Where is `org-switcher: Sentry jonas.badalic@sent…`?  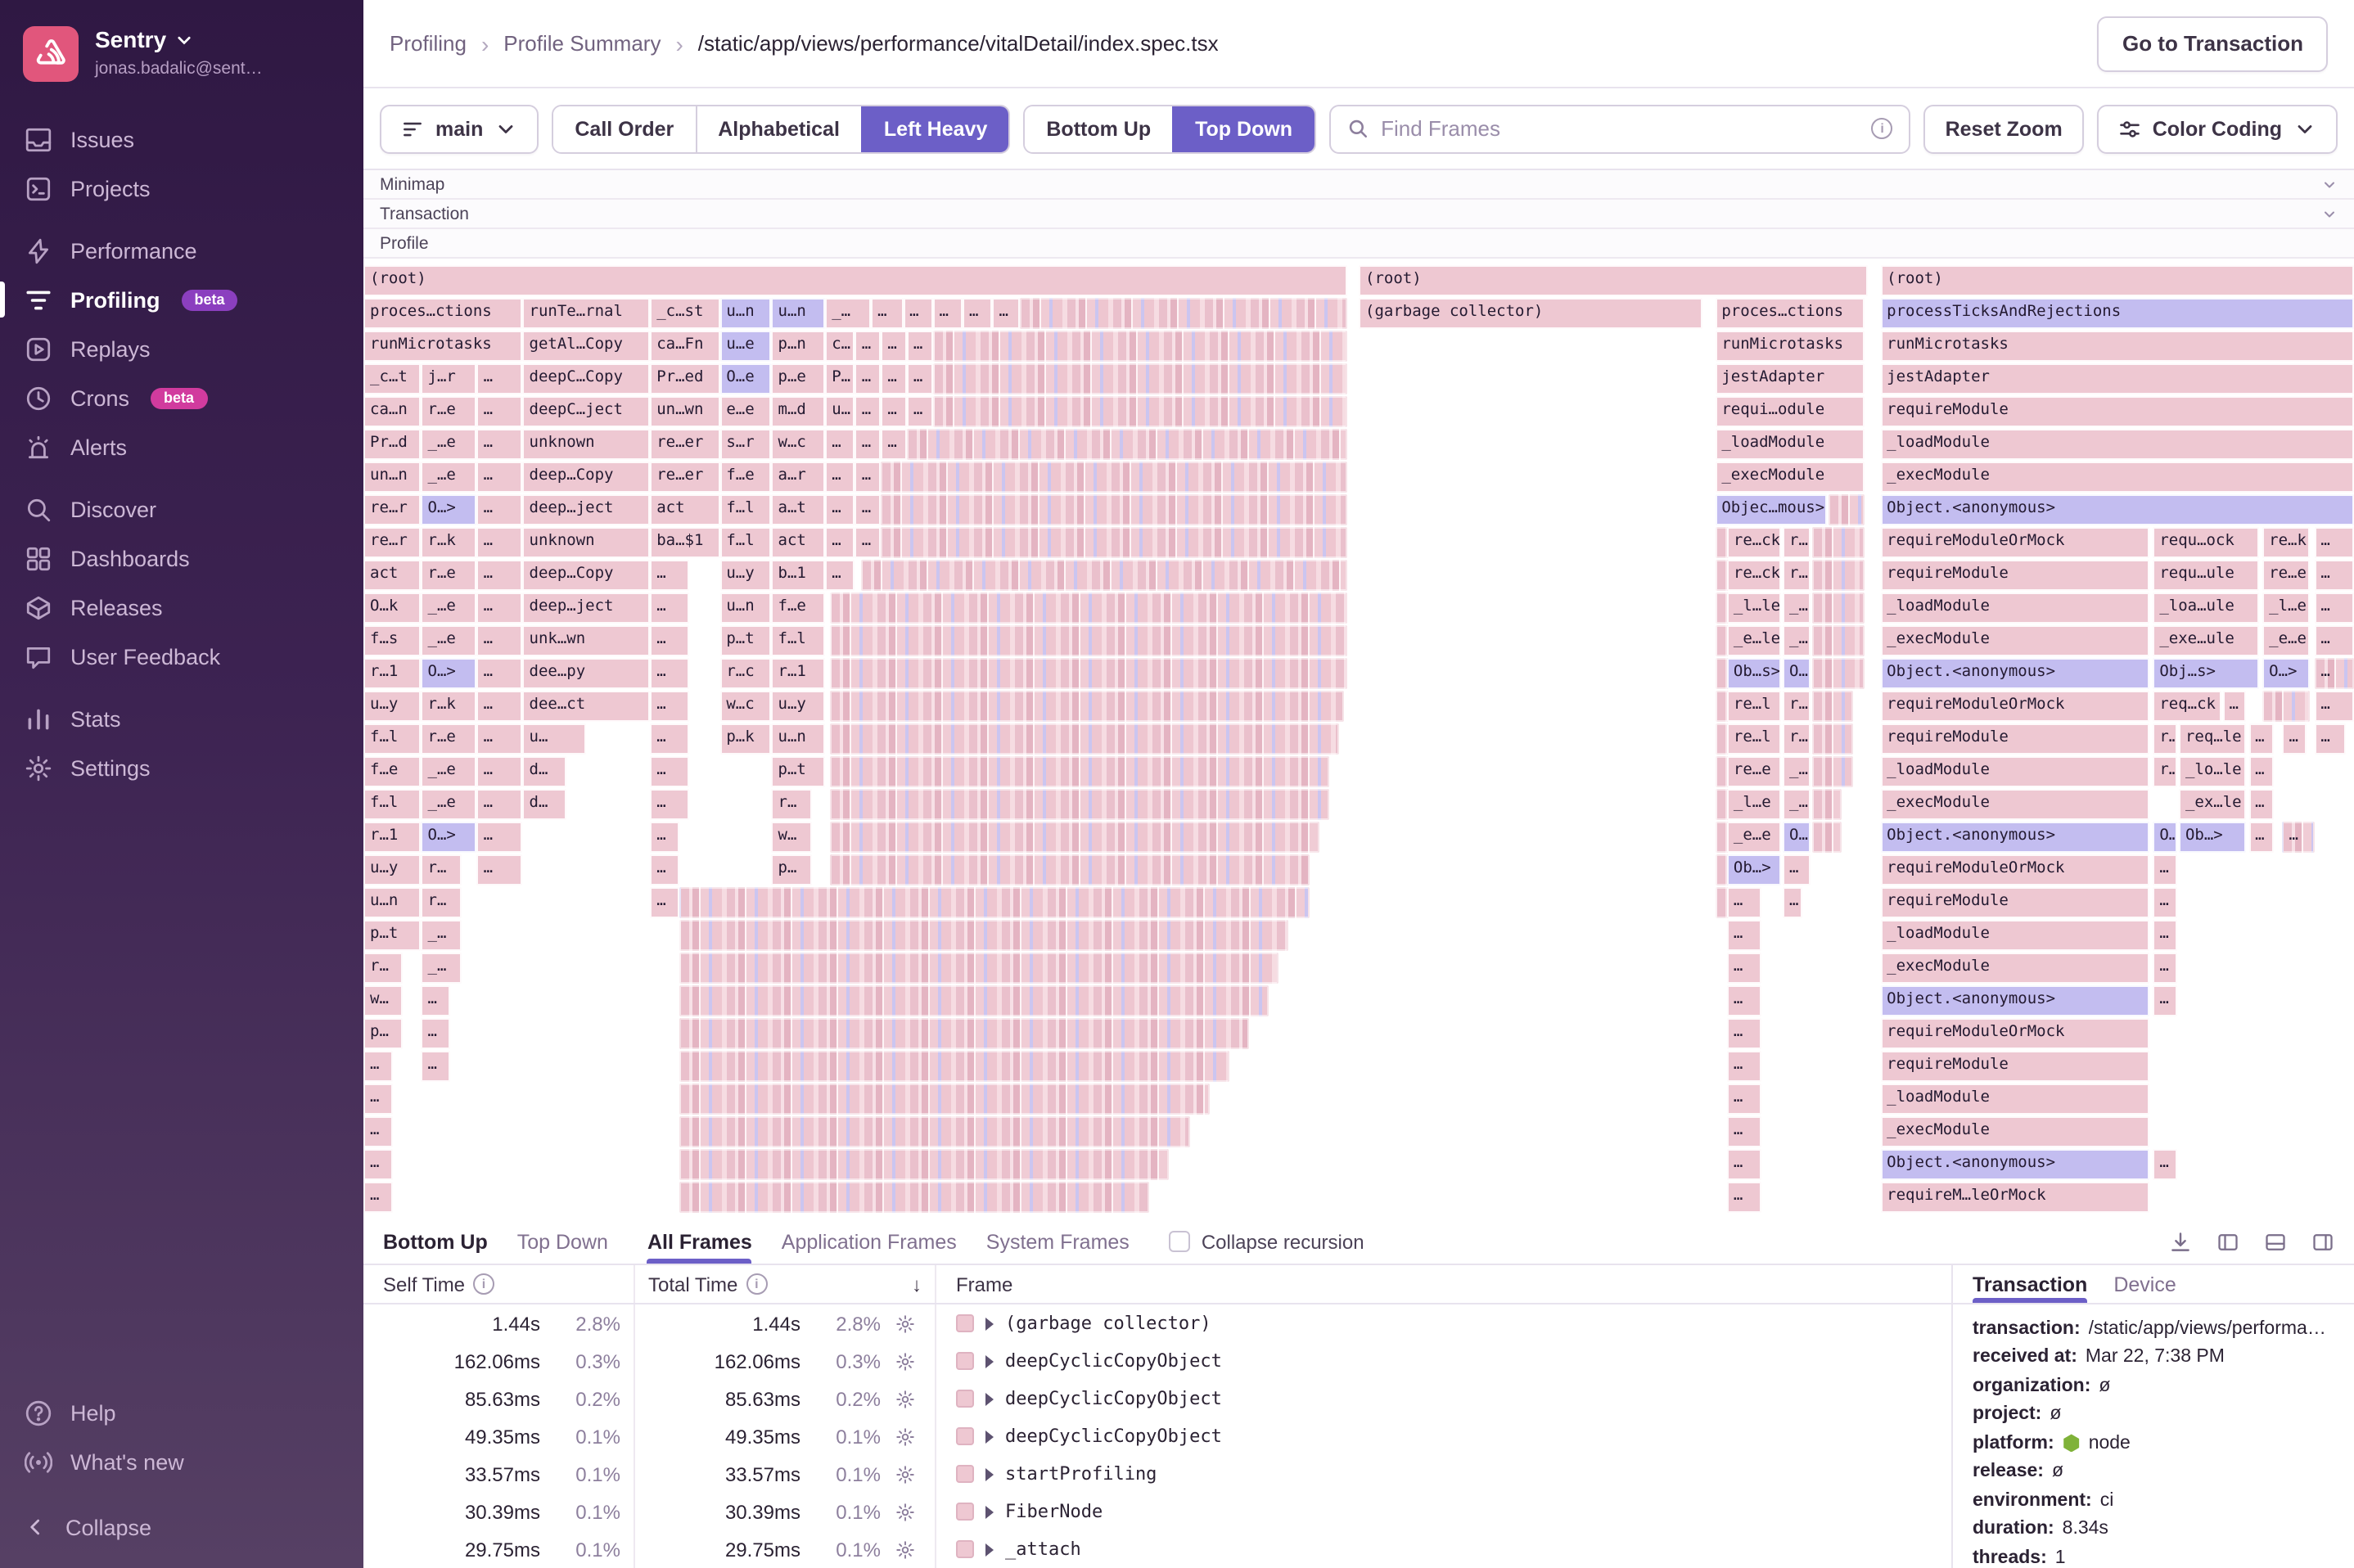
org-switcher: Sentry jonas.badalic@sent… is located at coordinates (181, 62).